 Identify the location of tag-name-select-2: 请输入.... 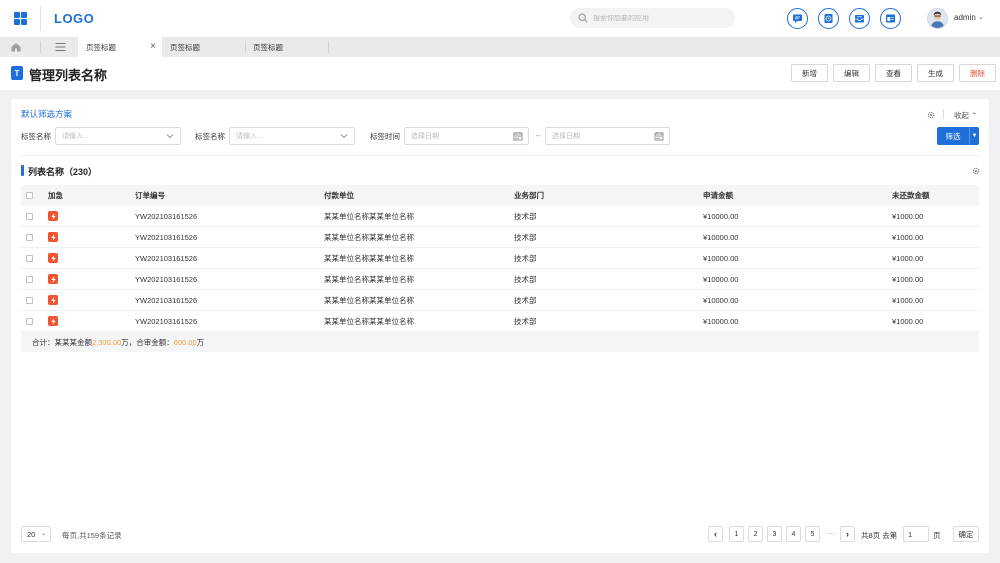
(292, 136).